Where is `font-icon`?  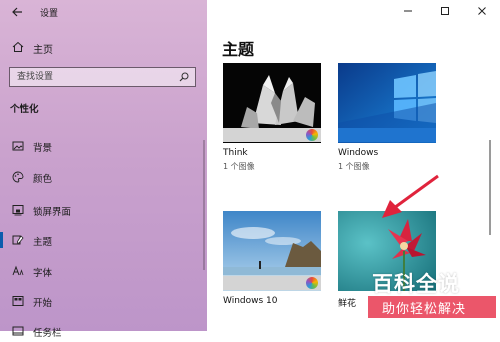 font-icon is located at coordinates (18, 270).